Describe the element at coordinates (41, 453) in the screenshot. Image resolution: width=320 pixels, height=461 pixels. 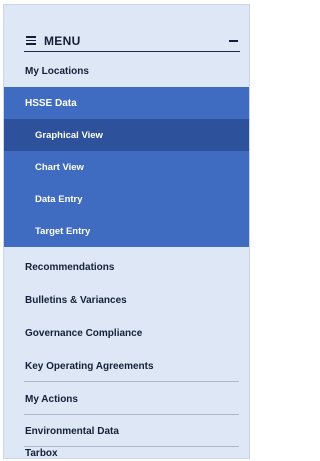
I see `nav-item-label: Tarbox` at that location.